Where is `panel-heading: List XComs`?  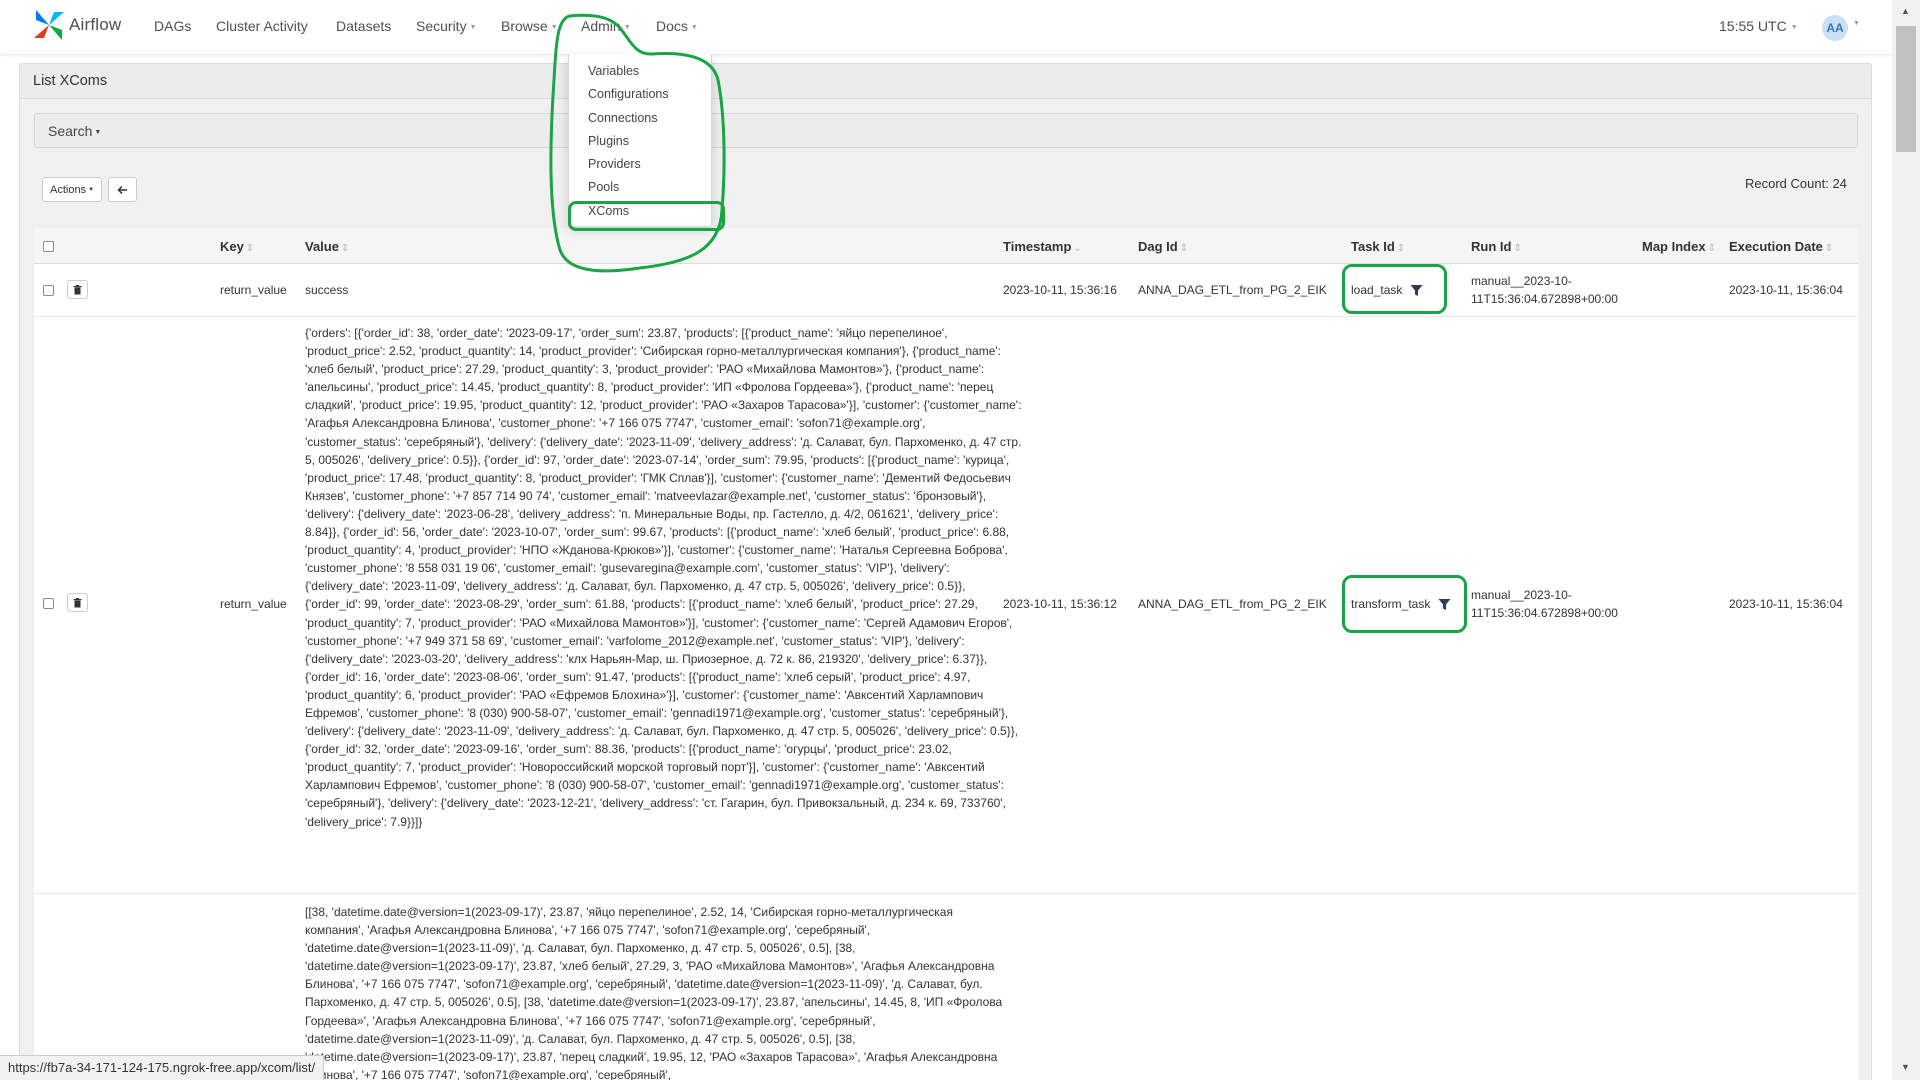 panel-heading: List XComs is located at coordinates (945, 81).